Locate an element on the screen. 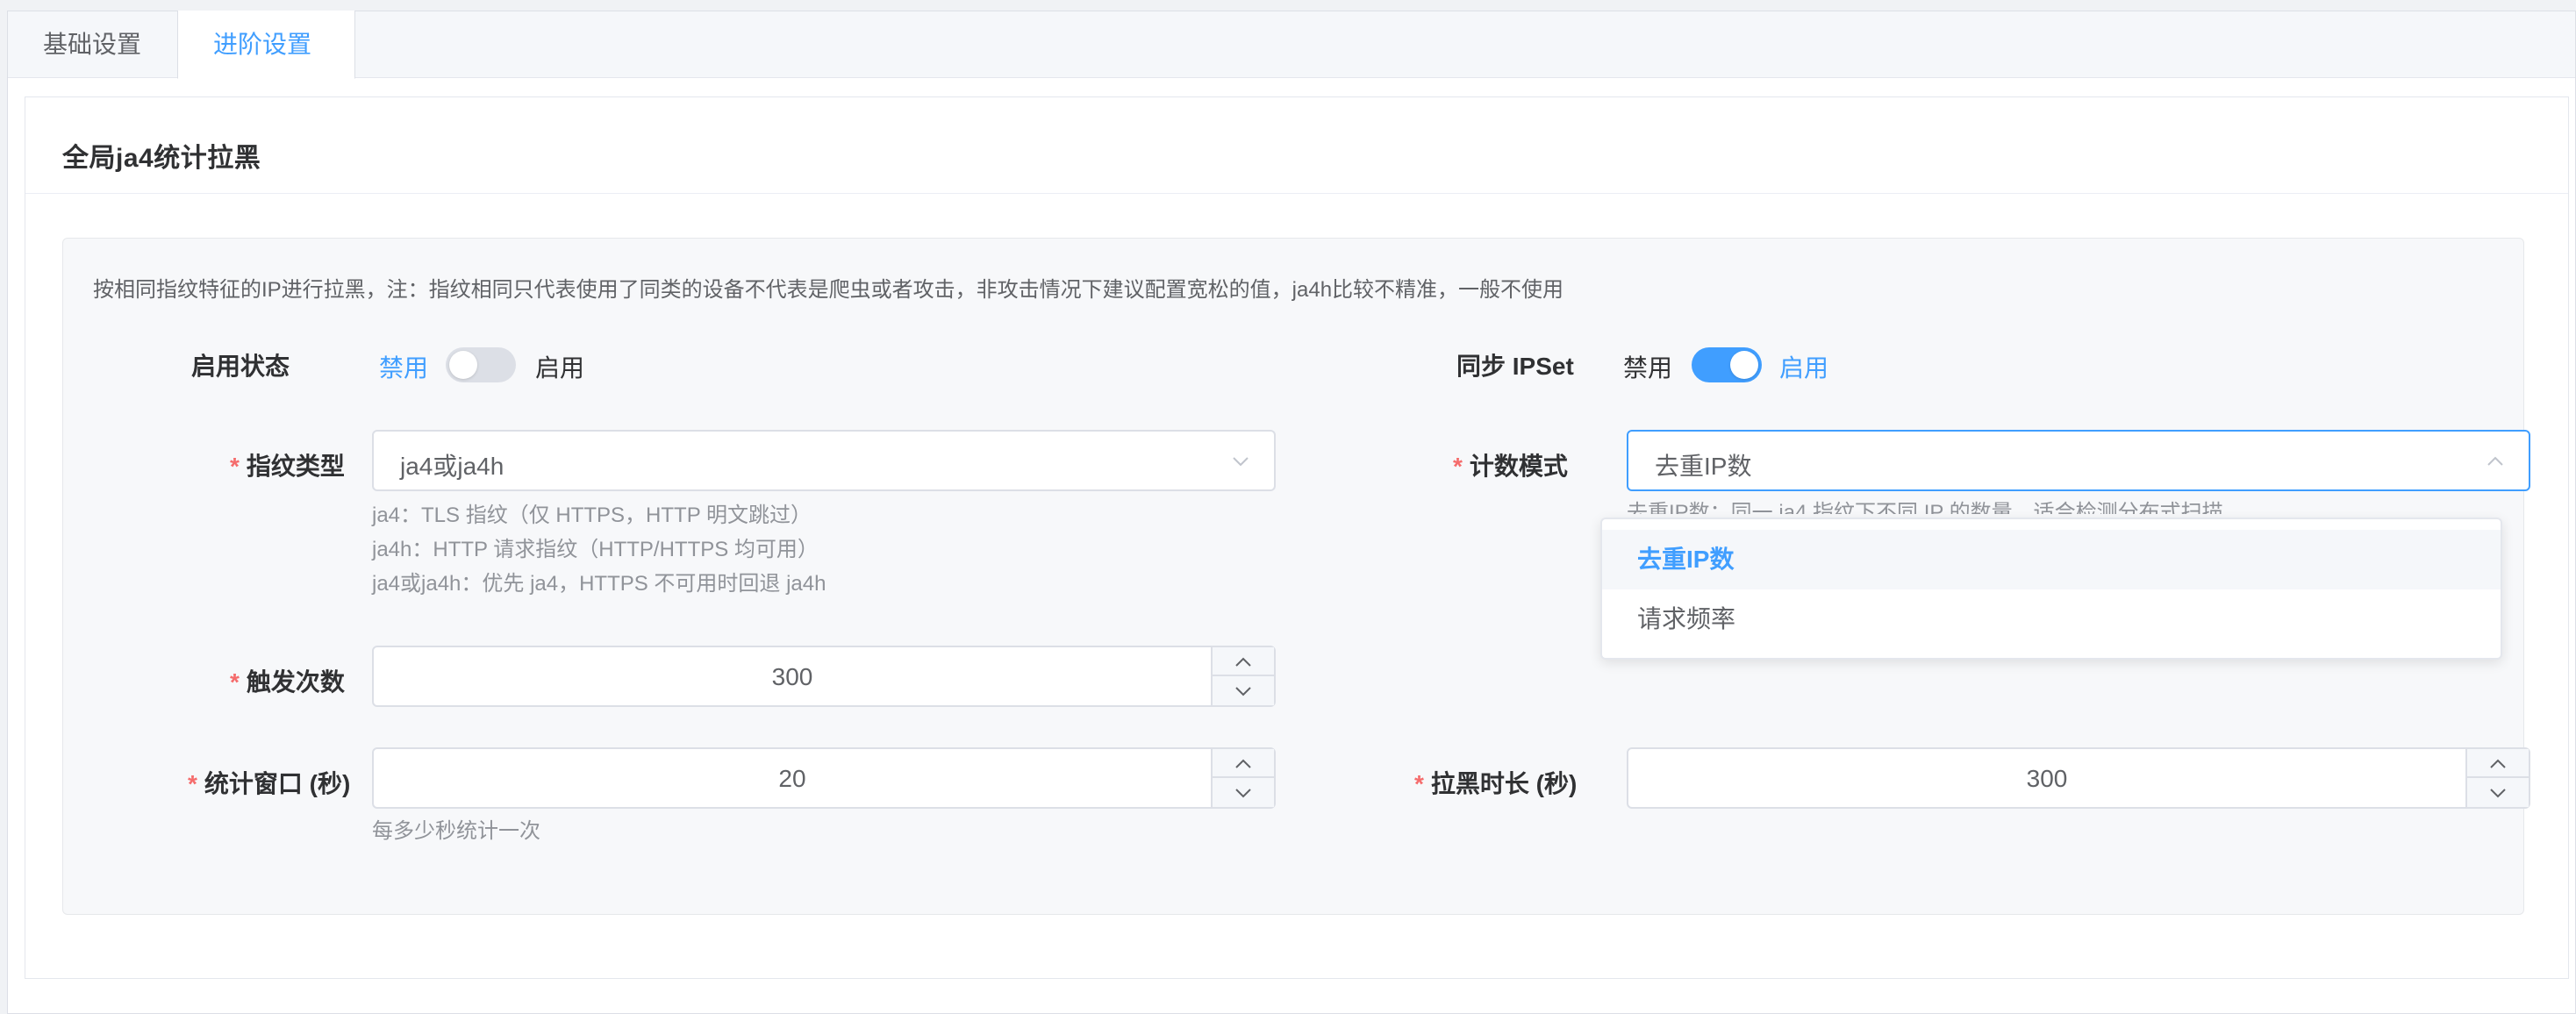 The height and width of the screenshot is (1014, 2576). card-header: 全局ja4统计拉黑 is located at coordinates (1296, 145).